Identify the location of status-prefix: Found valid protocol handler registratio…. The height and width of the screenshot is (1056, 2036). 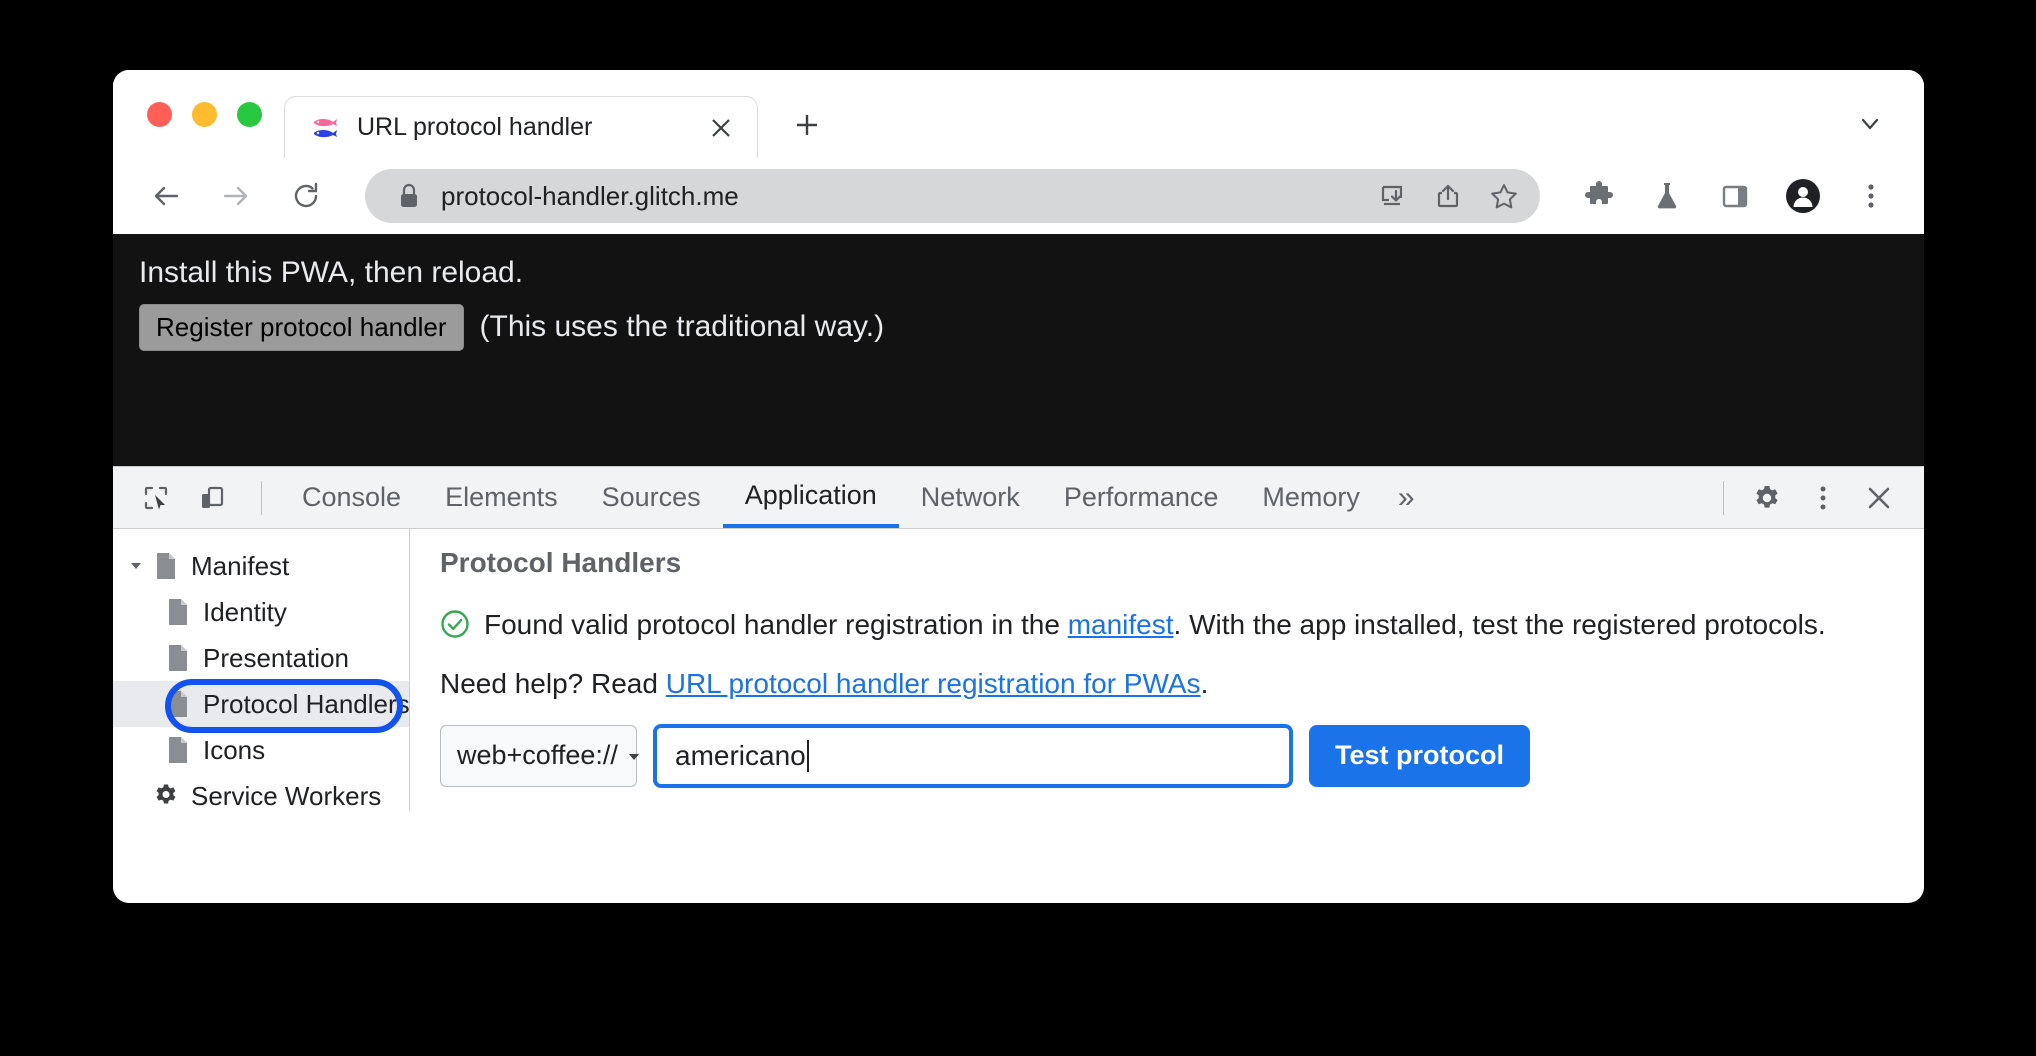
(776, 624).